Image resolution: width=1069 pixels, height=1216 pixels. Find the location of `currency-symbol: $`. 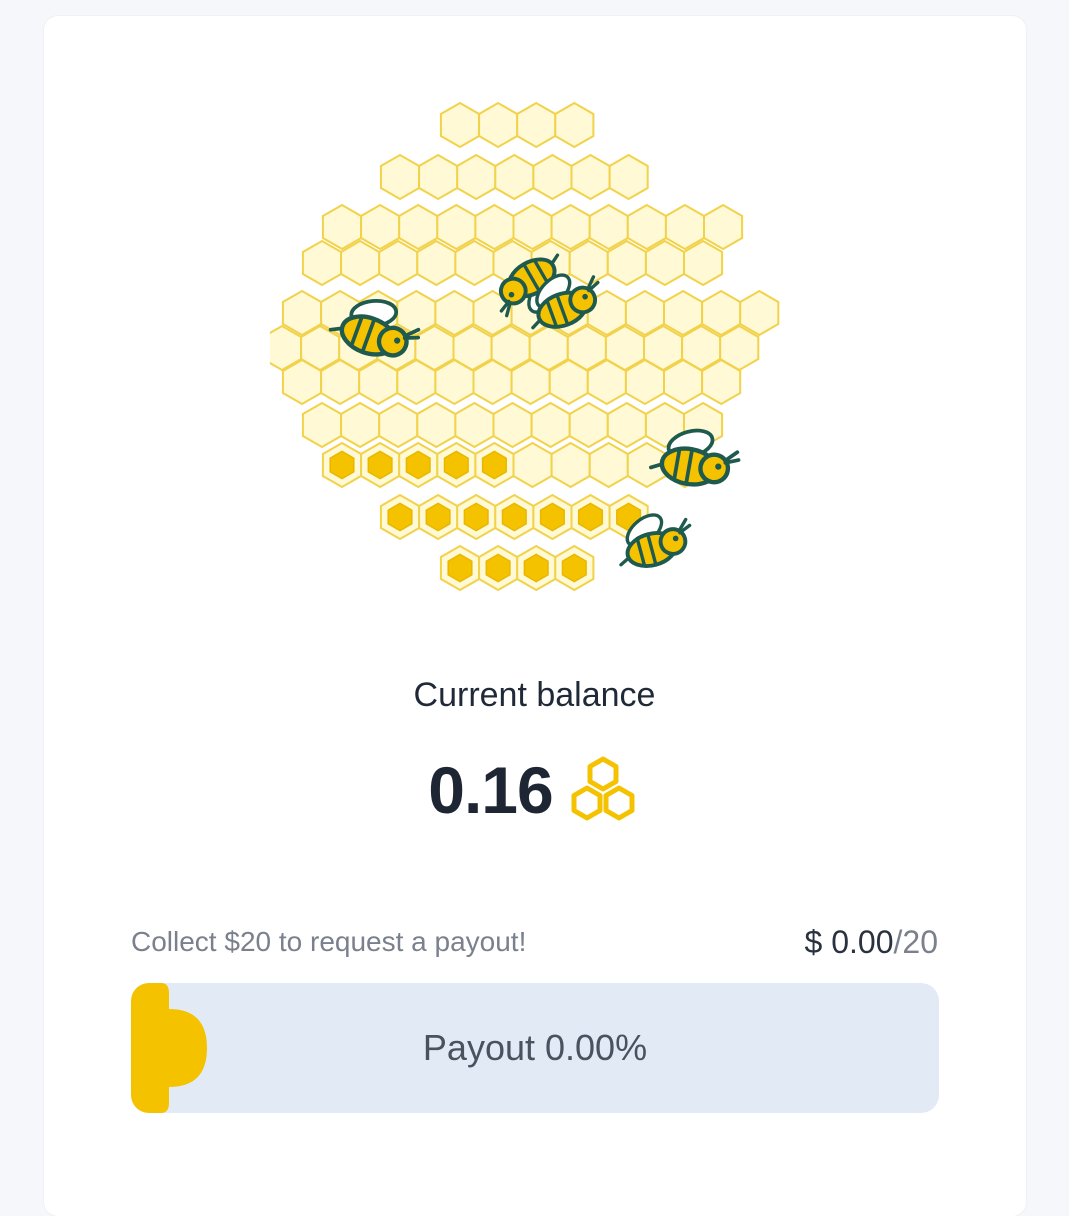

currency-symbol: $ is located at coordinates (813, 942).